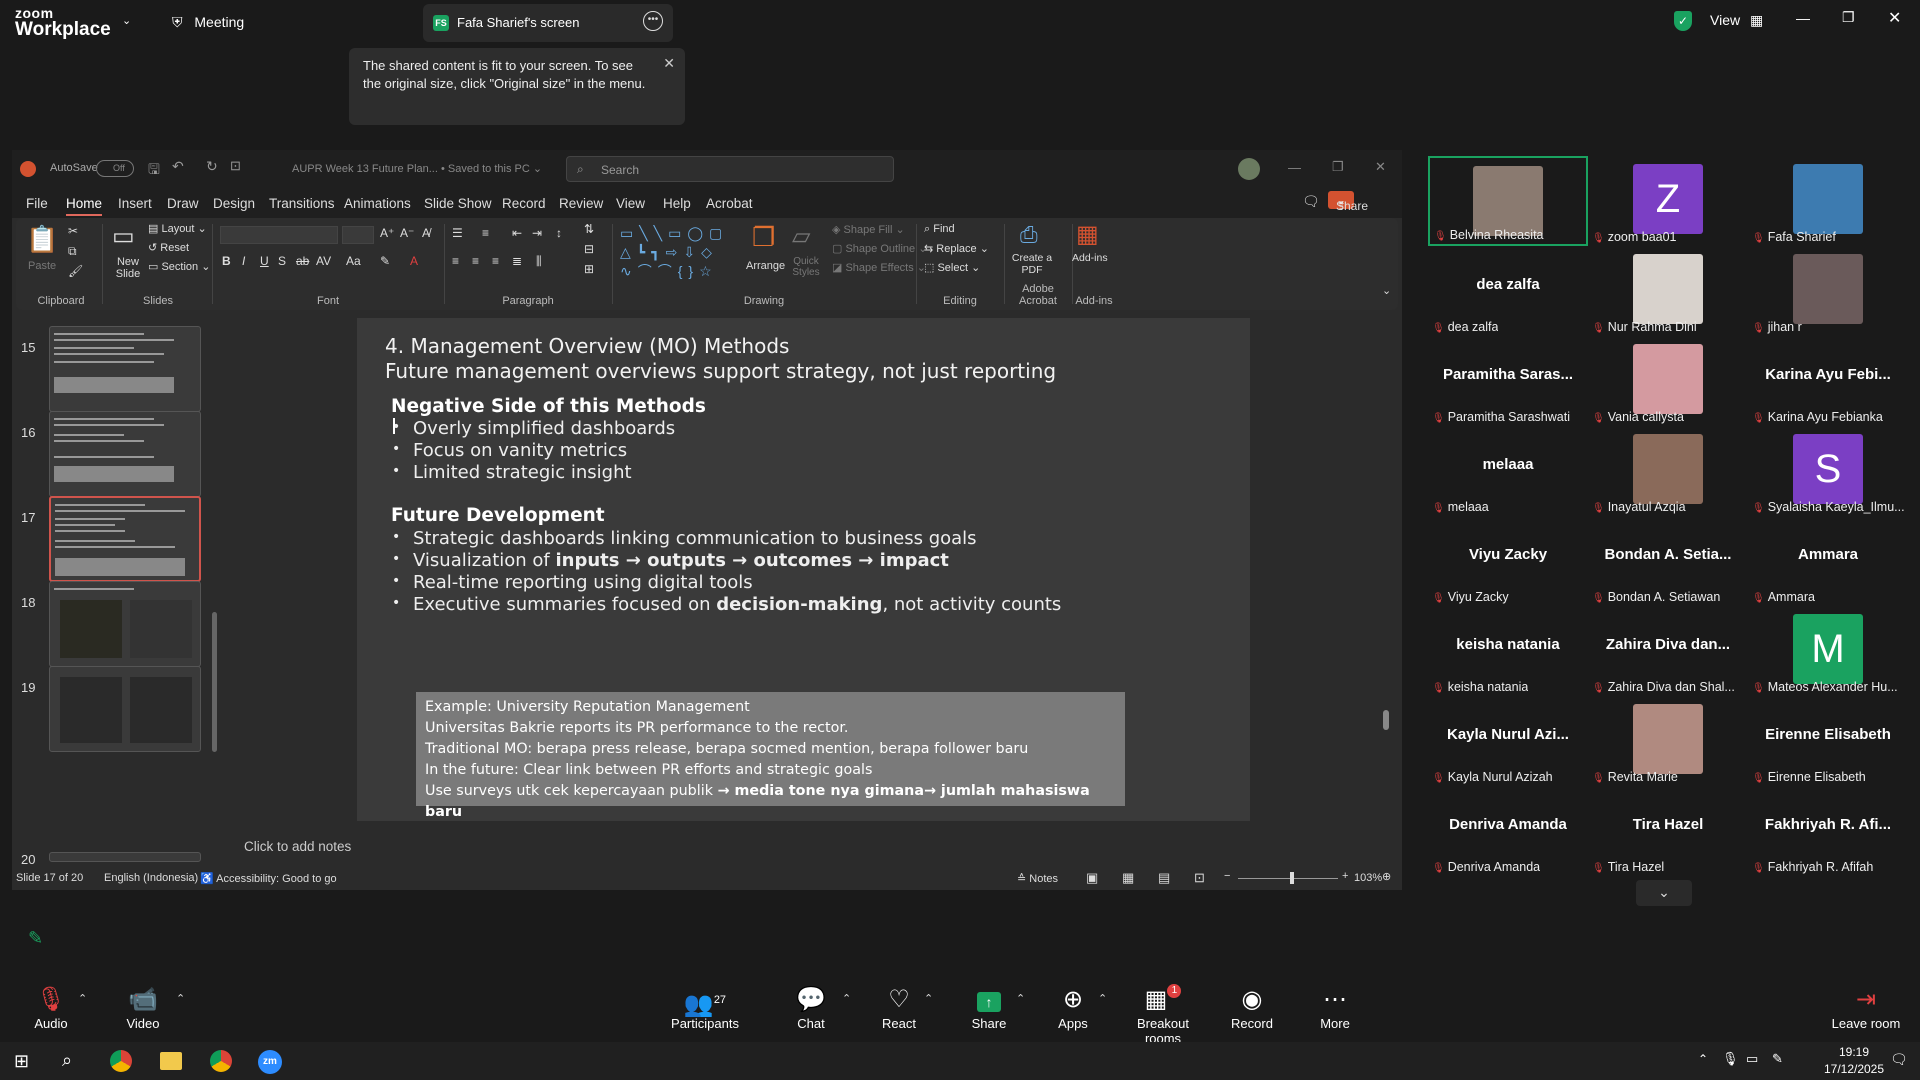  What do you see at coordinates (1668, 831) in the screenshot?
I see `participant-tile: Tira Hazel 🎙 Tira Hazel` at bounding box center [1668, 831].